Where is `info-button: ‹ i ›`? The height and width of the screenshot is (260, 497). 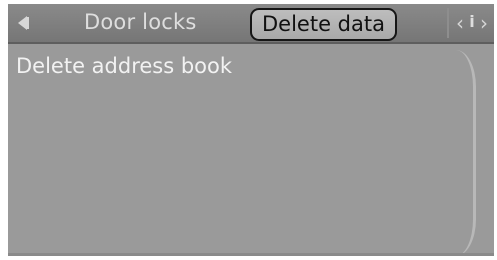
info-button: ‹ i › is located at coordinates (472, 23).